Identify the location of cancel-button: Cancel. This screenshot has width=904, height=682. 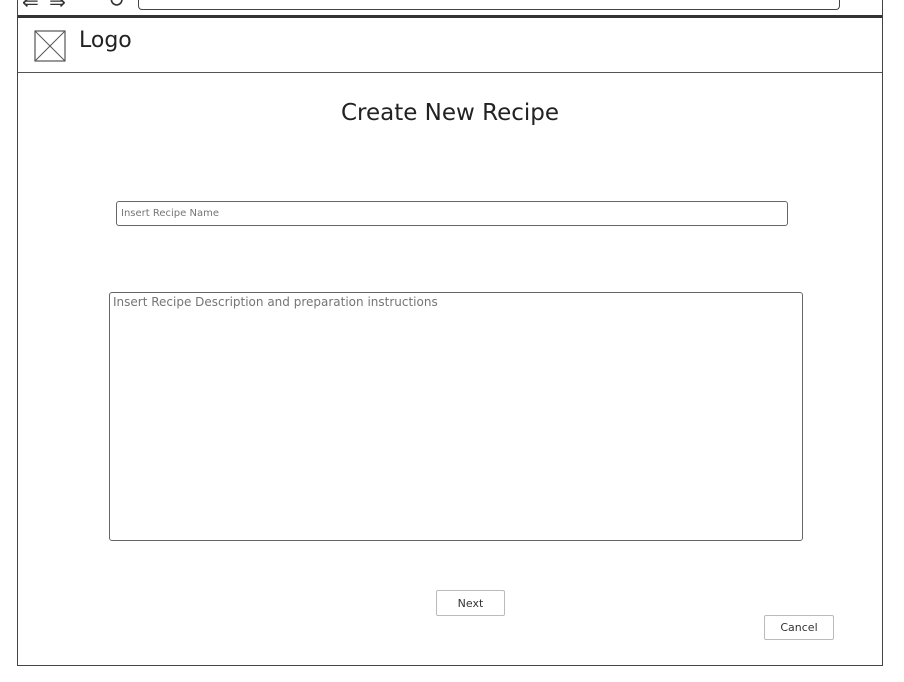
(799, 627).